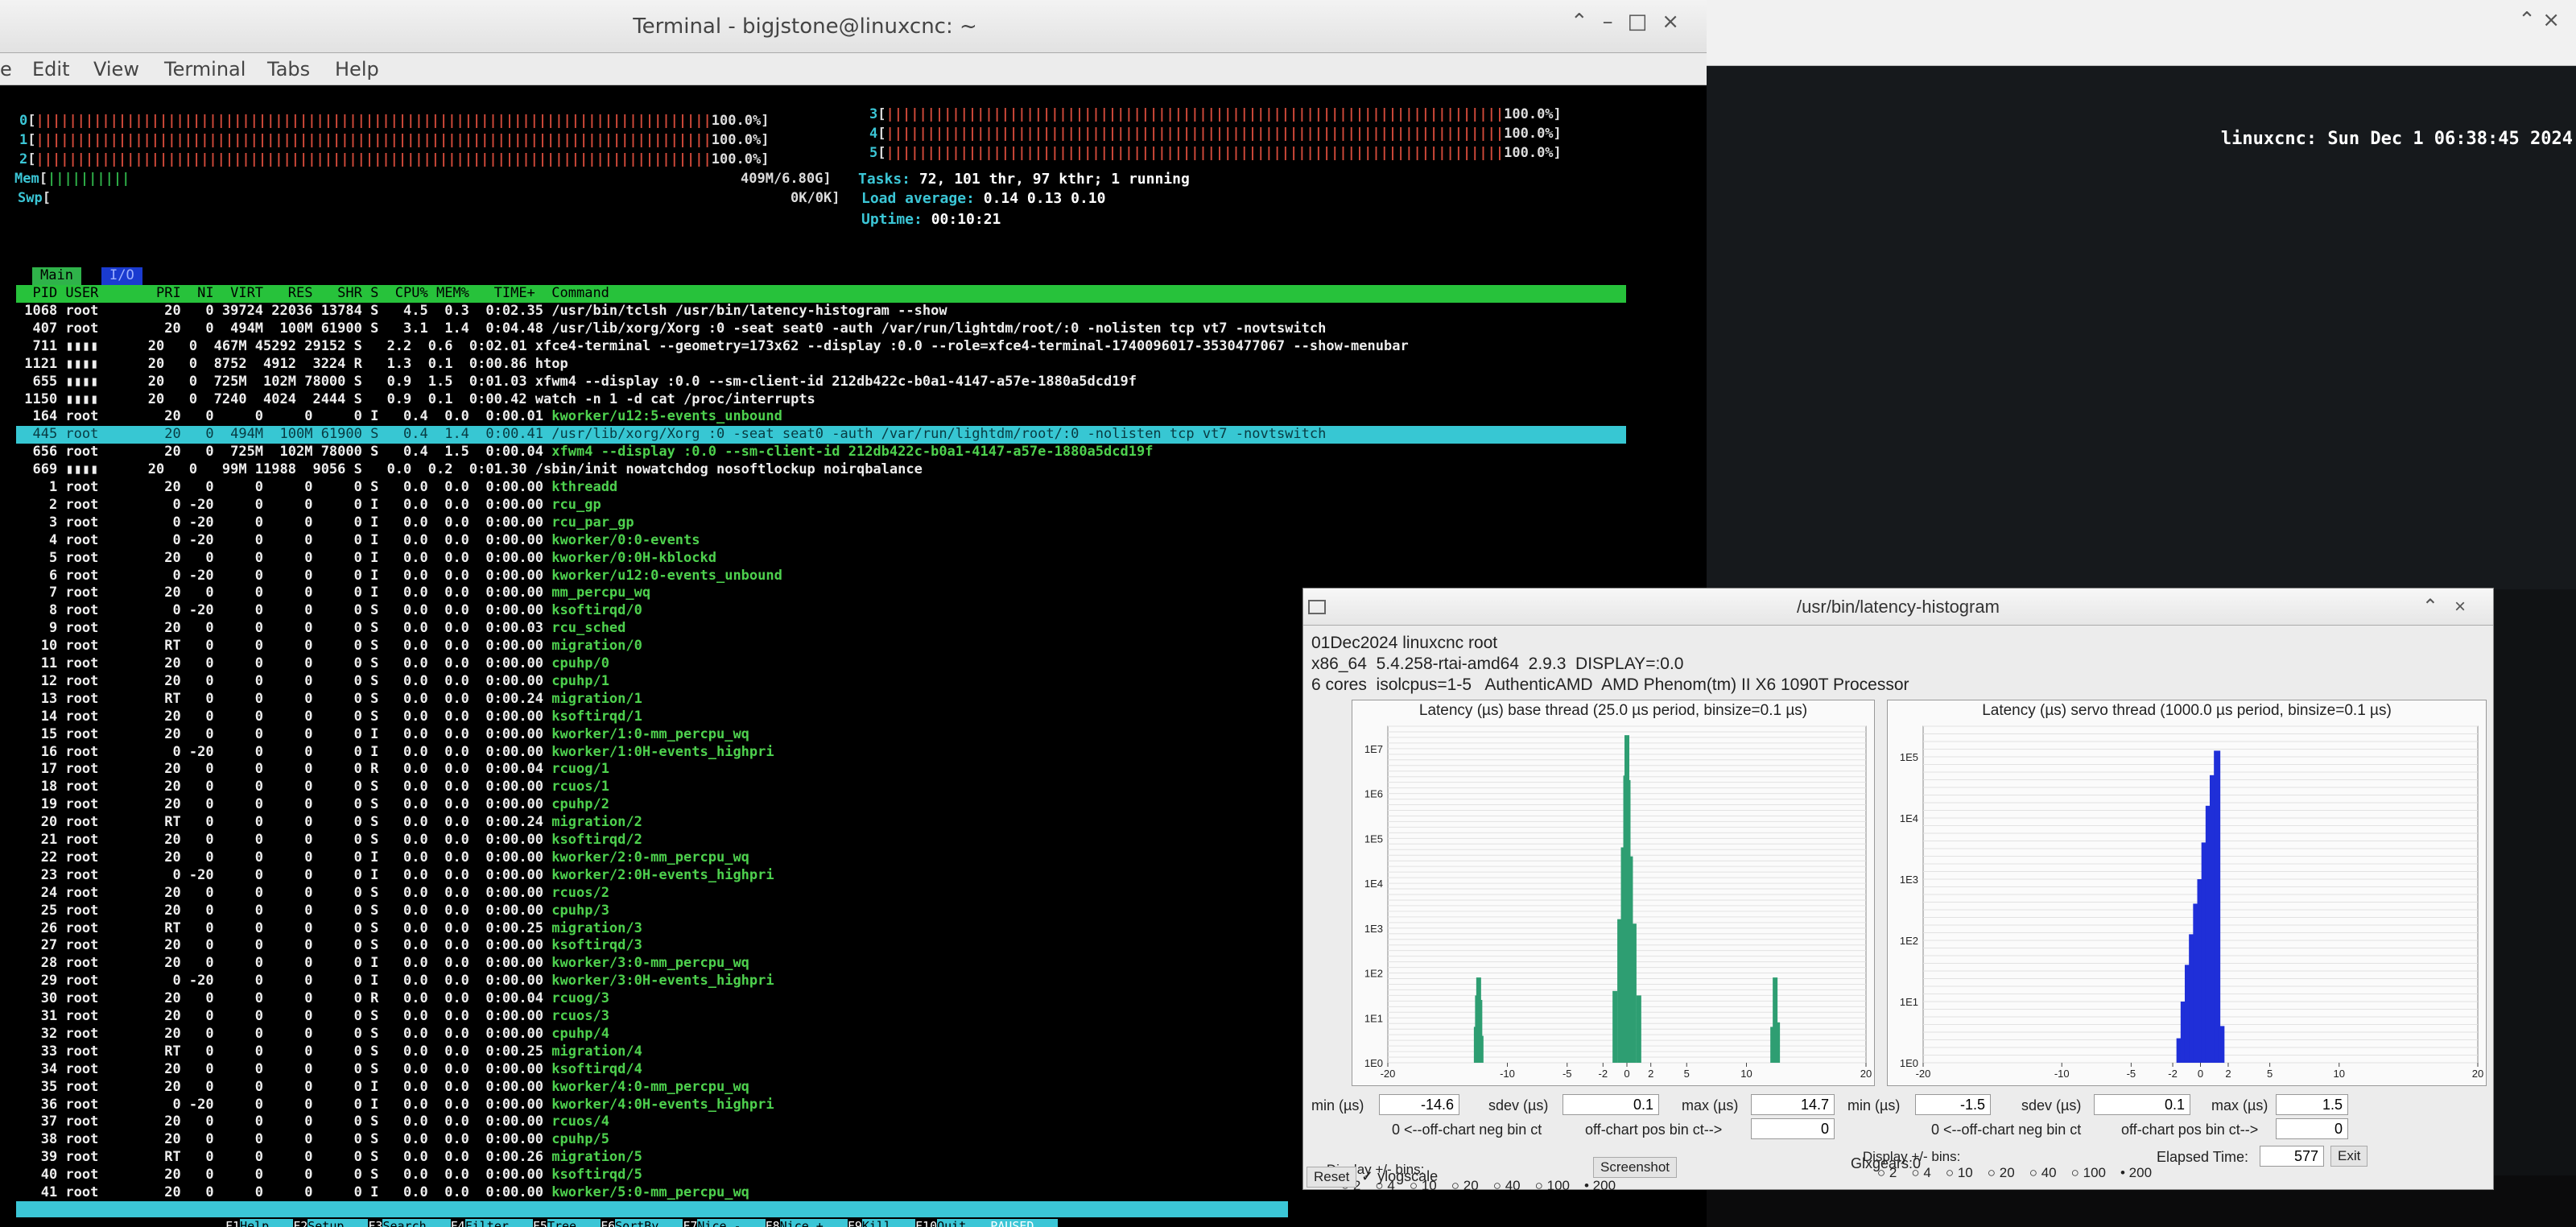  Describe the element at coordinates (284, 840) in the screenshot. I see `row-fields: 21 root 20 0 0 0 0 S 0.0 0.0 0:00.00` at that location.